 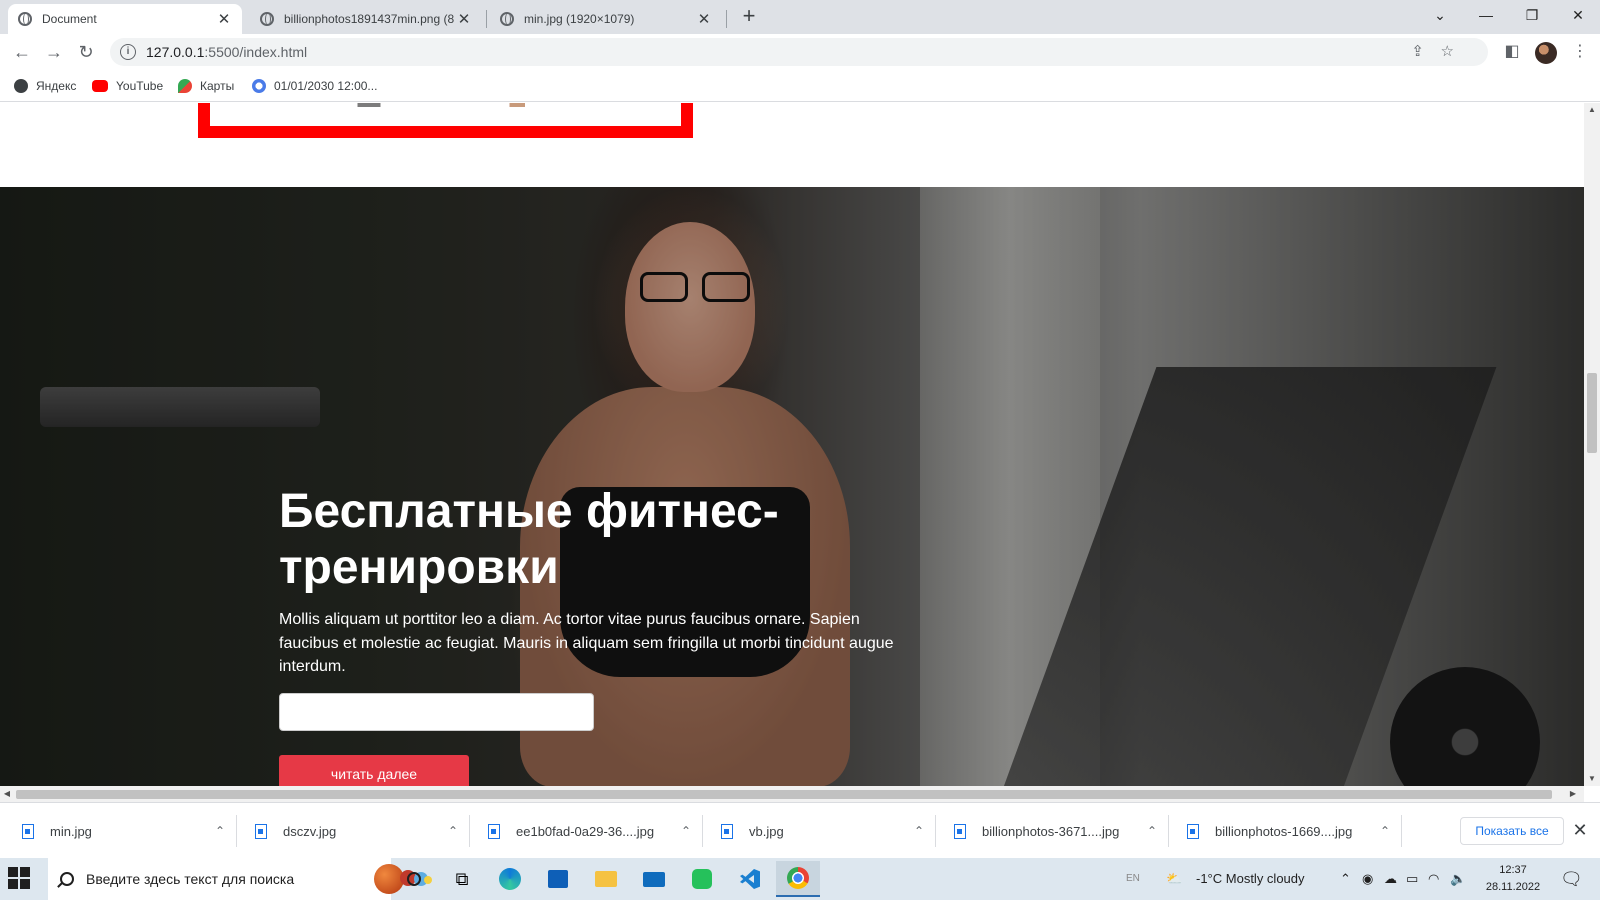 I want to click on hero-title: Бесплатные фитнес-тренировки, so click(x=529, y=539).